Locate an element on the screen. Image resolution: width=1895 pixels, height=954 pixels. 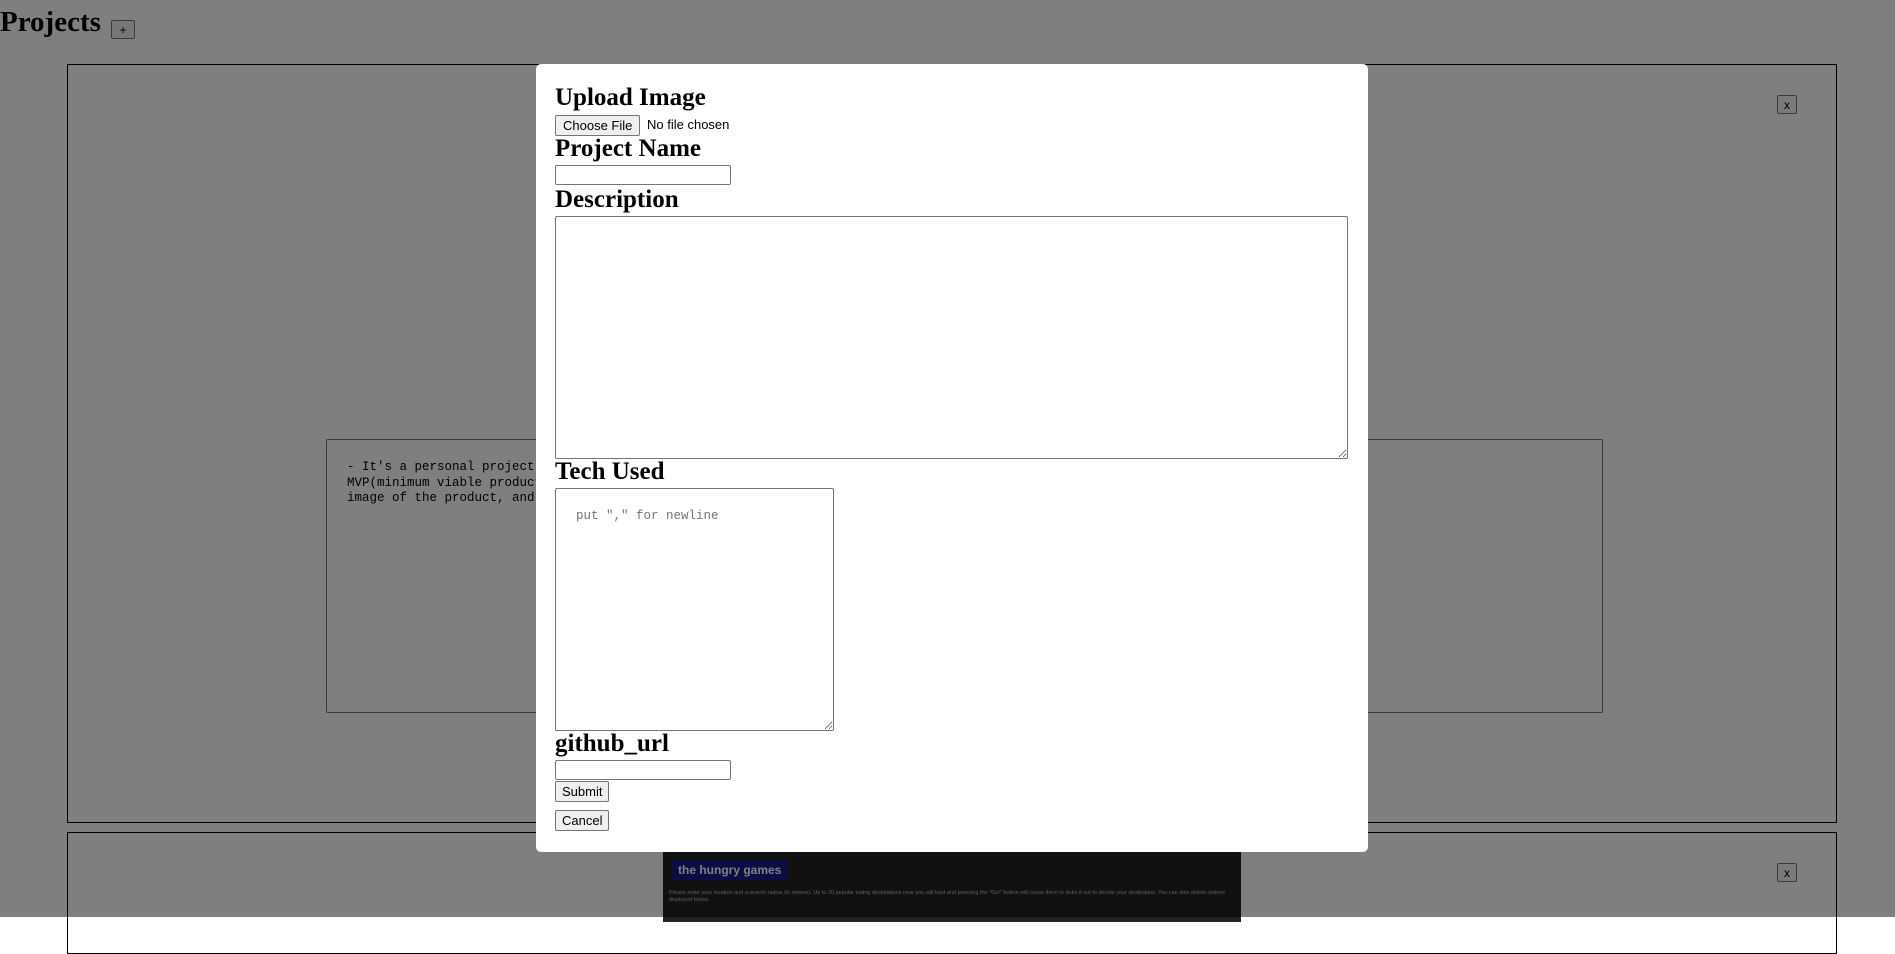
submit-button: Submit is located at coordinates (582, 791).